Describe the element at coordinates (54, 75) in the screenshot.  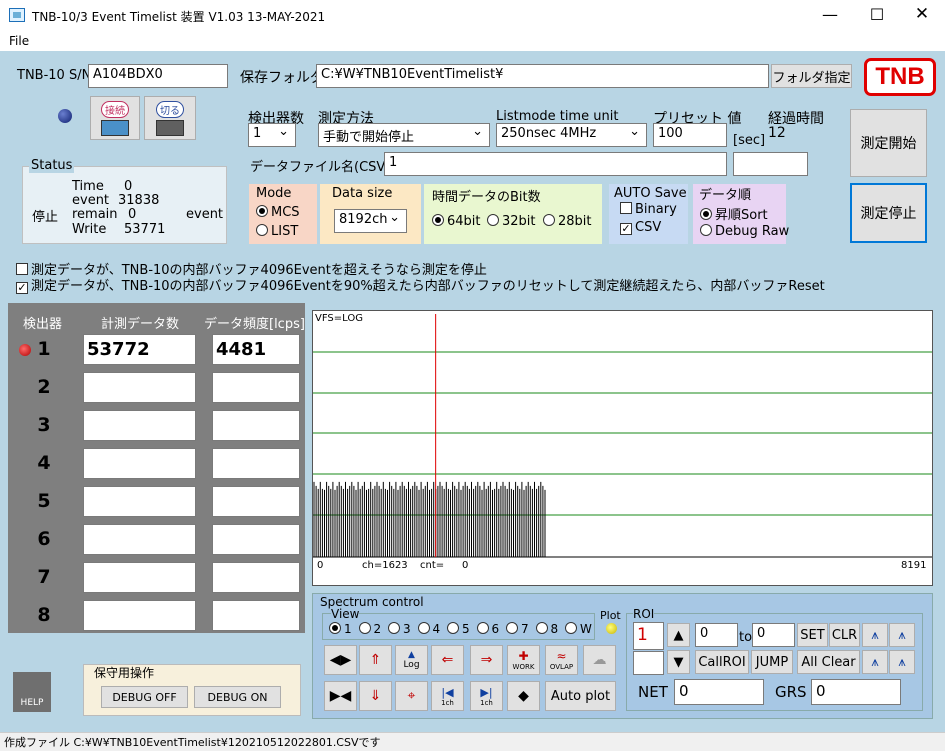
I see `sn-label: TNB-10 S/N` at that location.